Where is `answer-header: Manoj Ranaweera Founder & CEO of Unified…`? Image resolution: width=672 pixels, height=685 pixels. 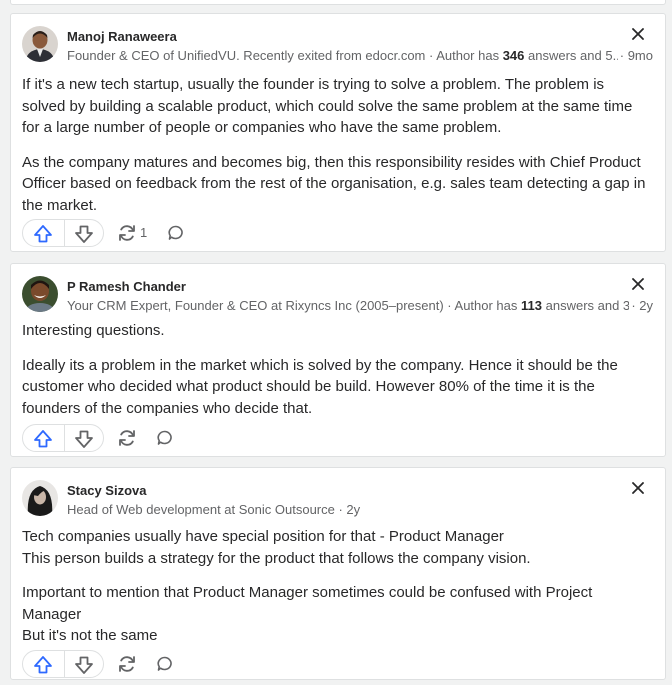
answer-header: Manoj Ranaweera Founder & CEO of Unified… is located at coordinates (337, 46).